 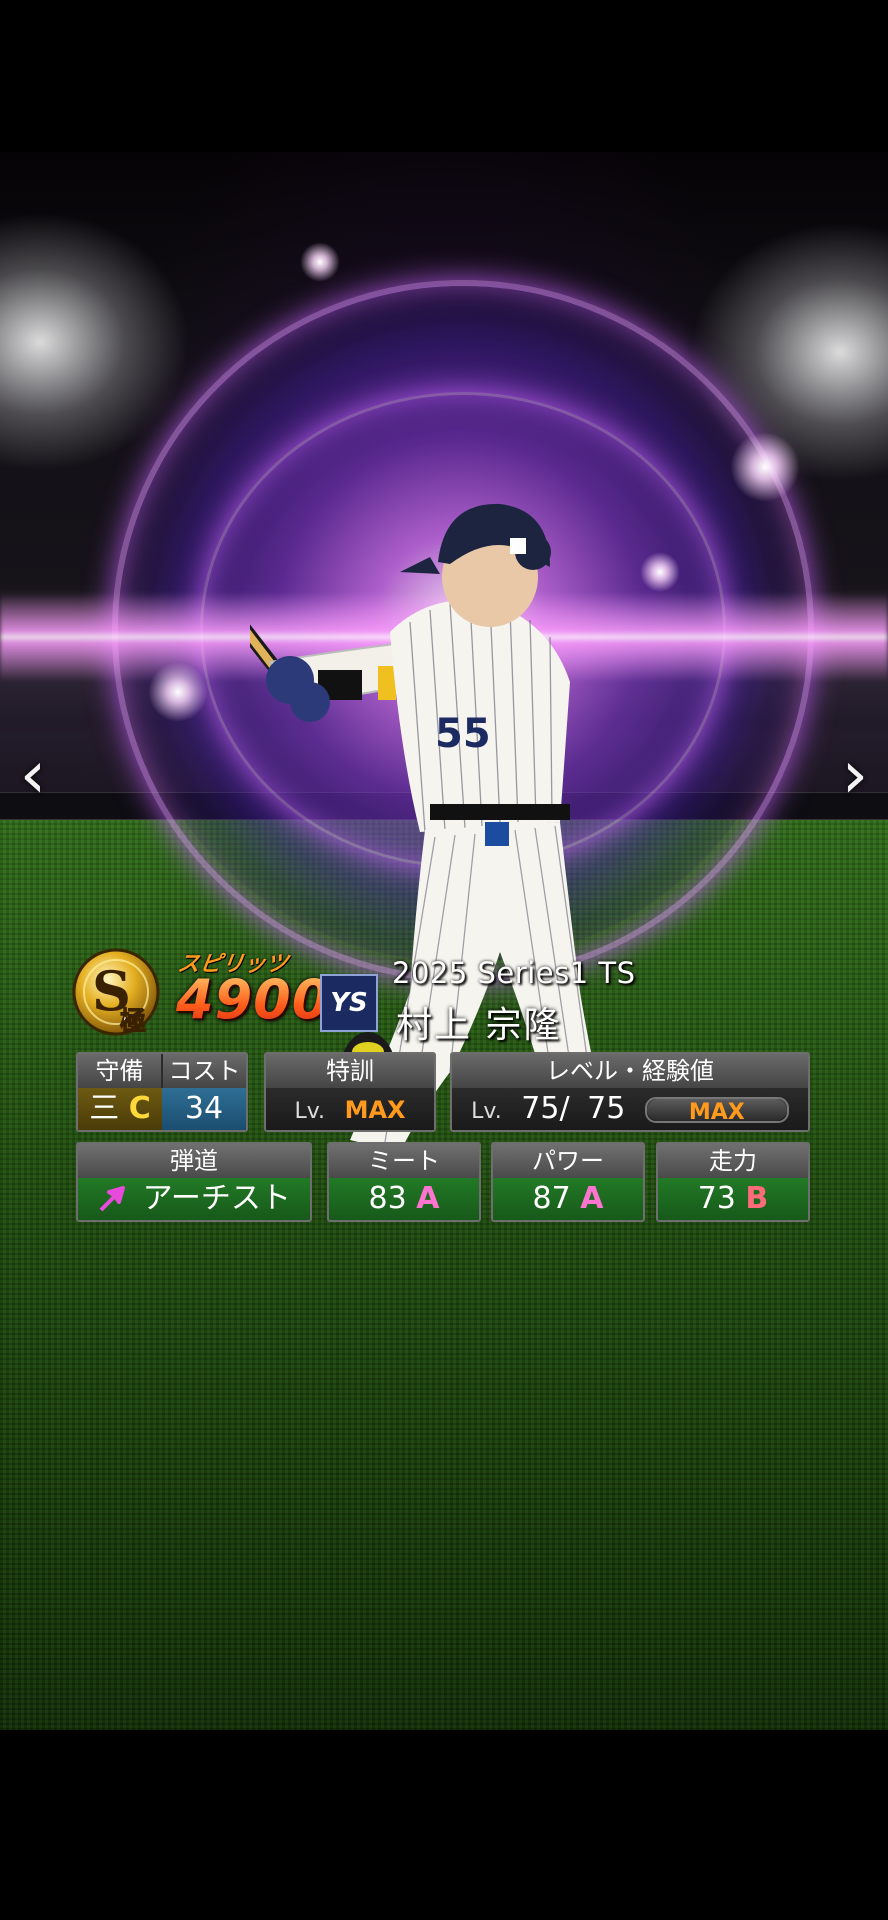 I want to click on trajectory-header: 弾道, so click(x=194, y=1161).